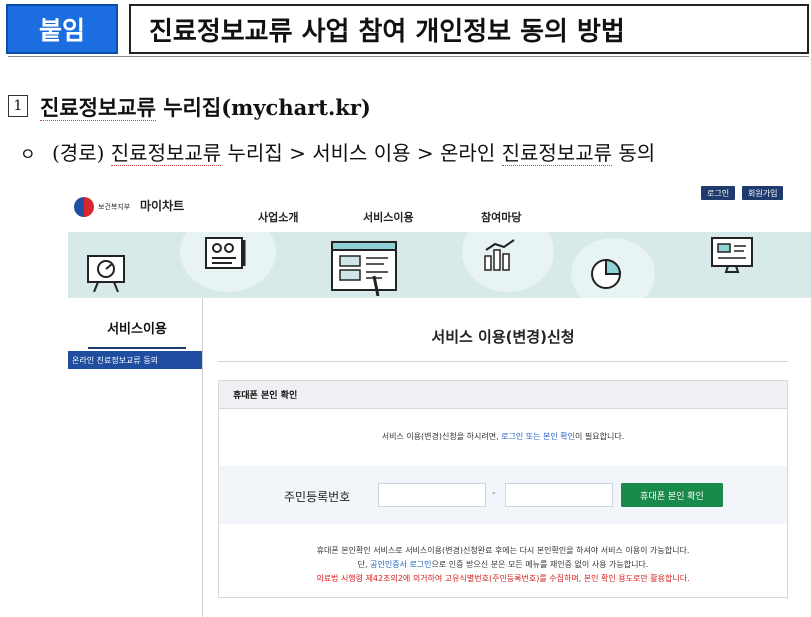 The width and height of the screenshot is (811, 617). What do you see at coordinates (556, 153) in the screenshot?
I see `route-part3: 진료정보교류` at bounding box center [556, 153].